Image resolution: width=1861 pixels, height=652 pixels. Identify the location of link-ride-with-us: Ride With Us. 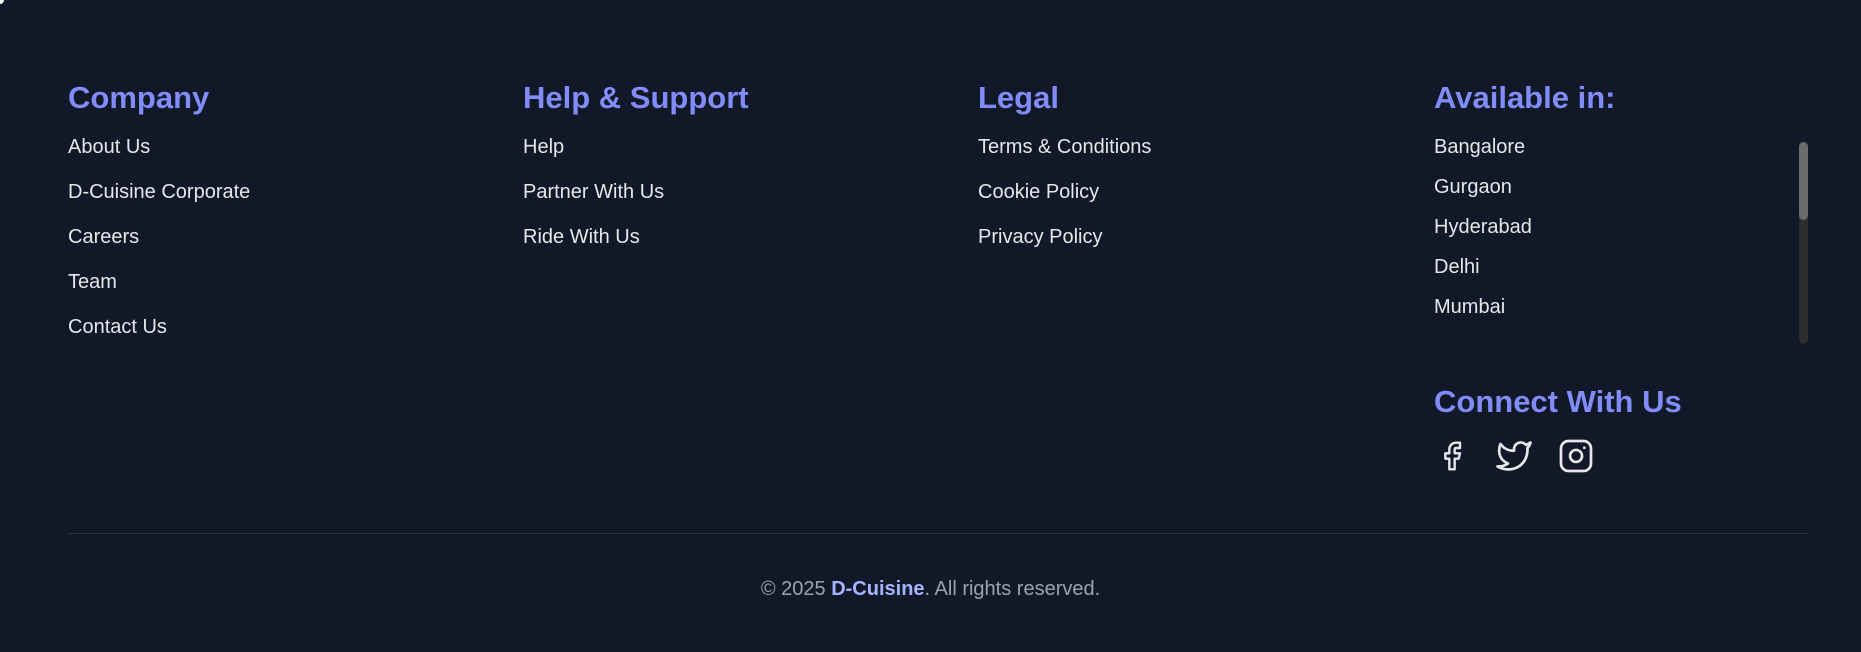
(636, 237).